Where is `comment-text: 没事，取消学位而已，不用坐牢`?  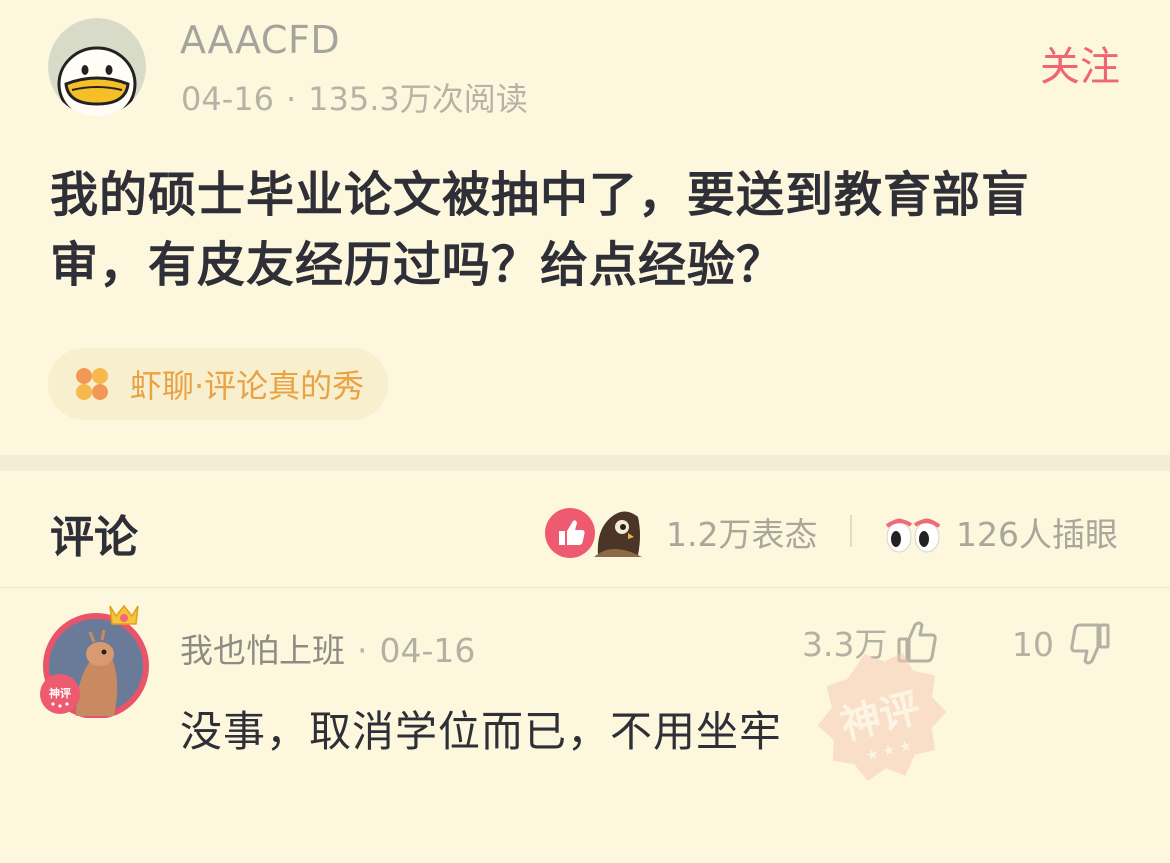 comment-text: 没事，取消学位而已，不用坐牢 is located at coordinates (481, 731).